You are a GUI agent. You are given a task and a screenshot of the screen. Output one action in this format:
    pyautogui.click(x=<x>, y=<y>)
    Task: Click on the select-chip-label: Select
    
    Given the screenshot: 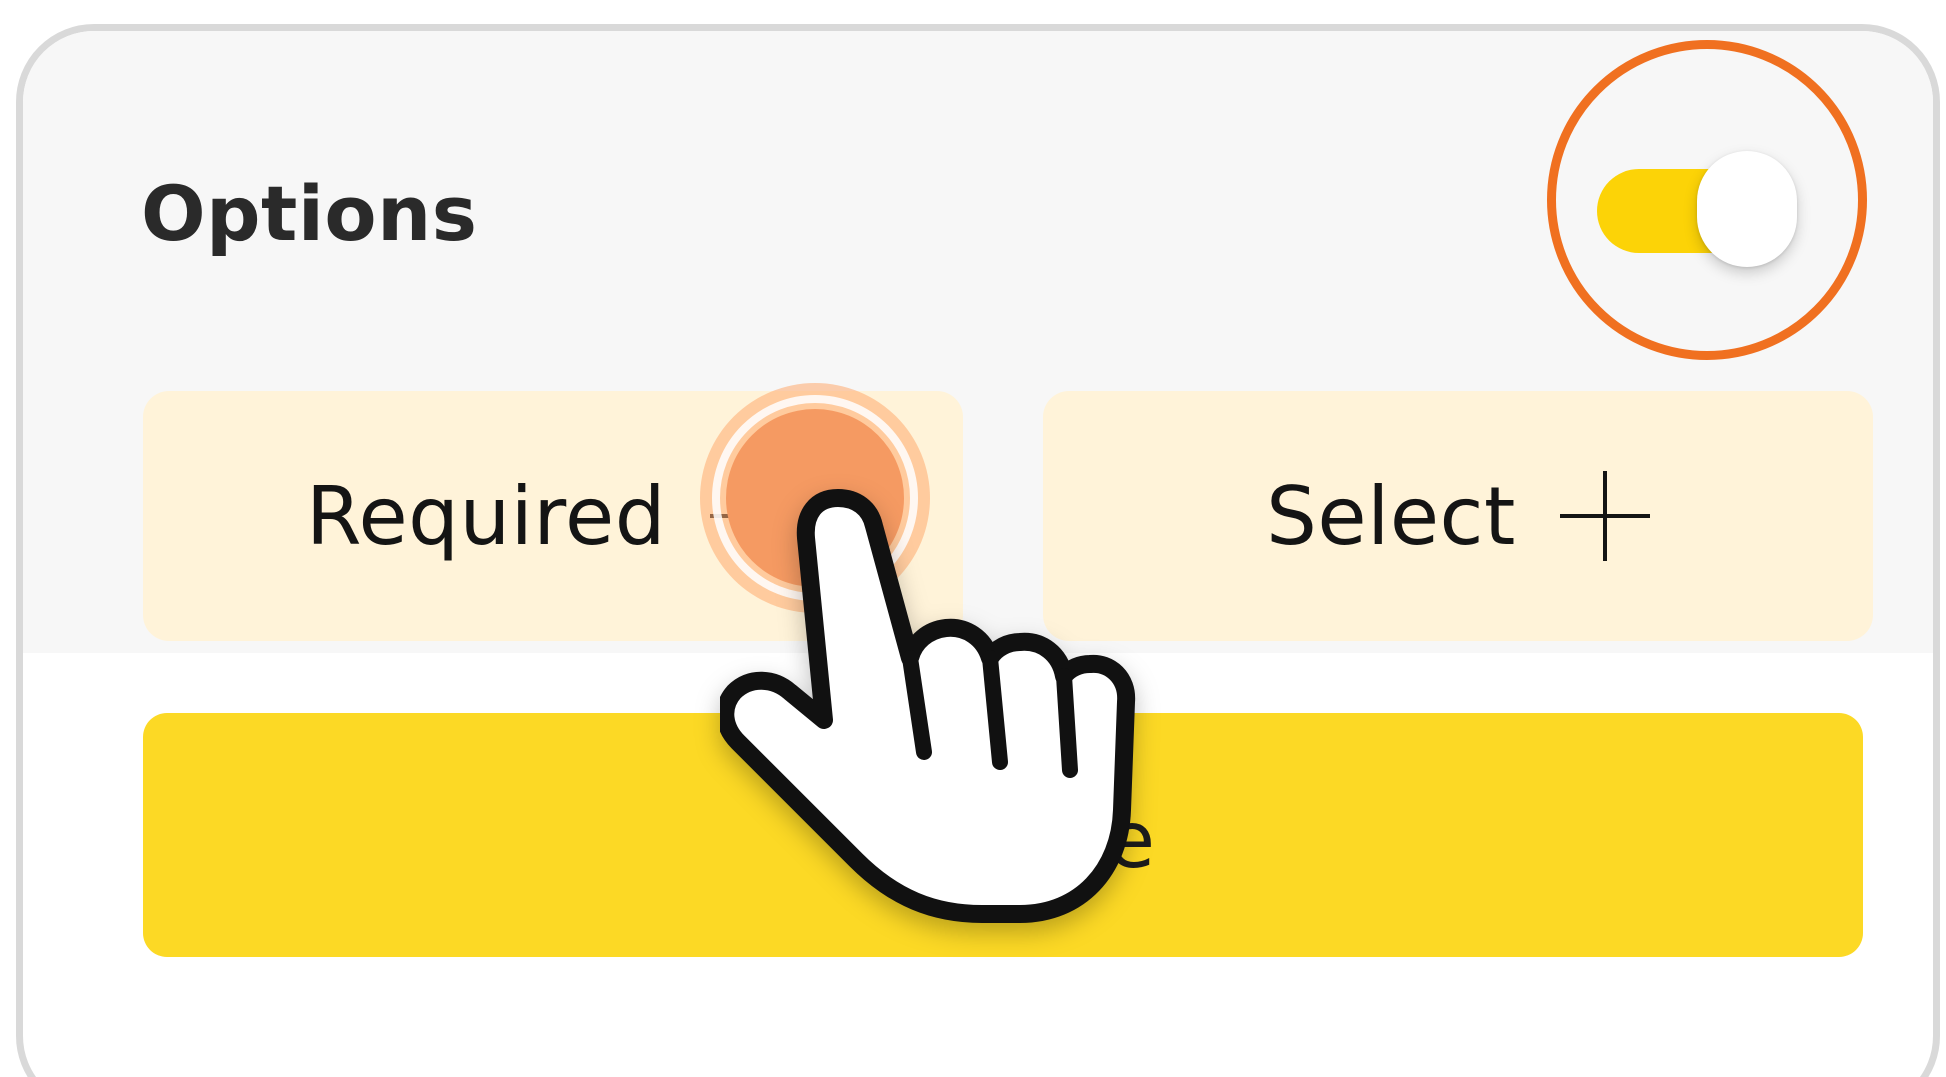 What is the action you would take?
    pyautogui.click(x=1391, y=516)
    